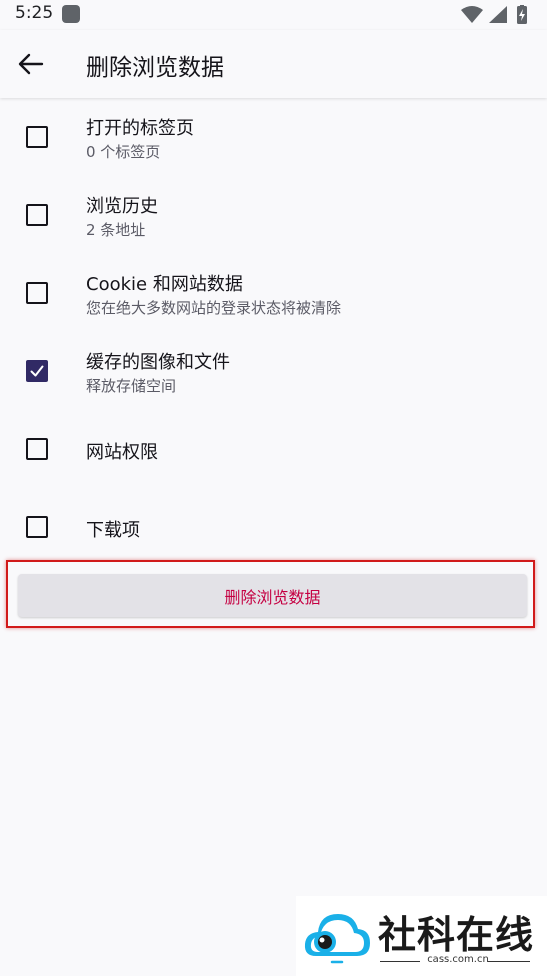  What do you see at coordinates (273, 215) in the screenshot?
I see `option-browsing-history: 浏览历史 2 条地址` at bounding box center [273, 215].